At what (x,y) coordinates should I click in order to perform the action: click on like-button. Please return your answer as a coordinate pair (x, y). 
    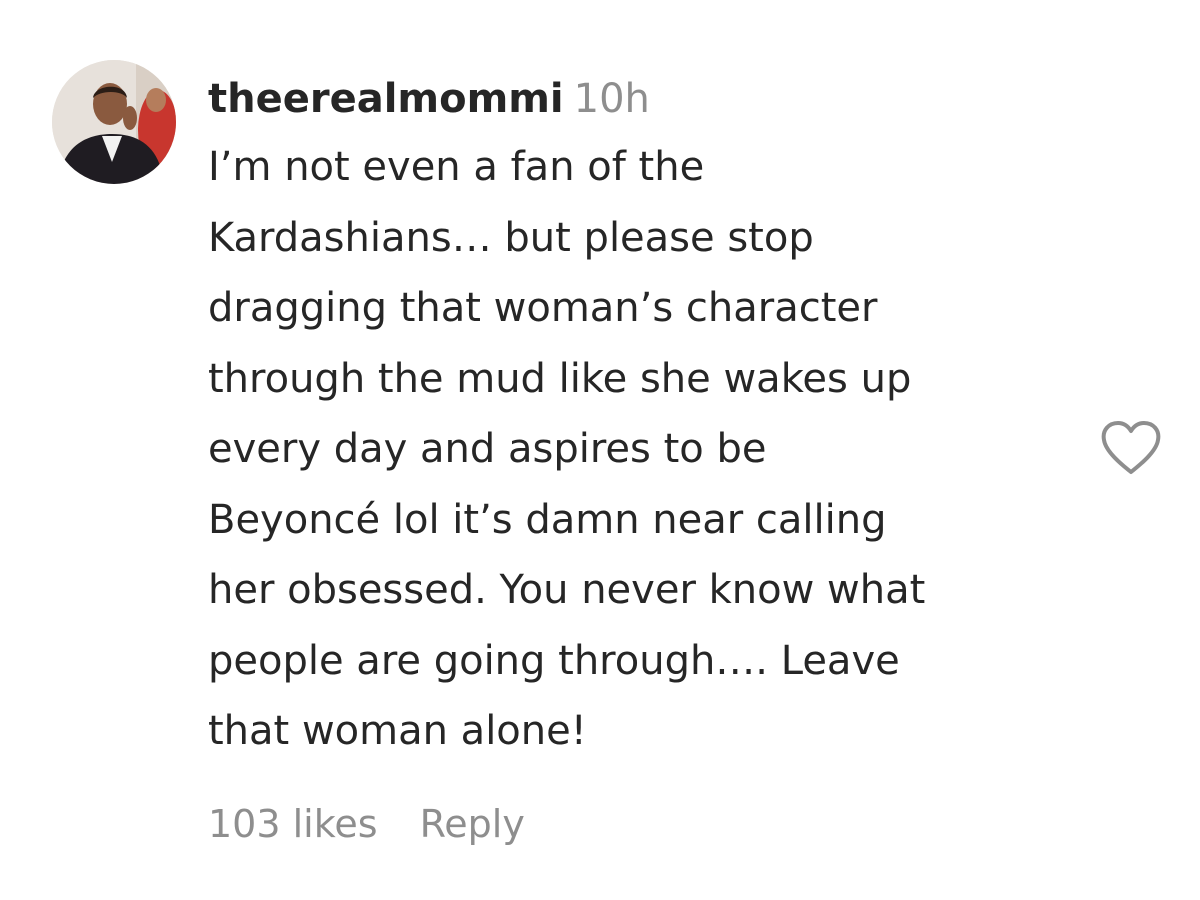
    Looking at the image, I should click on (1131, 448).